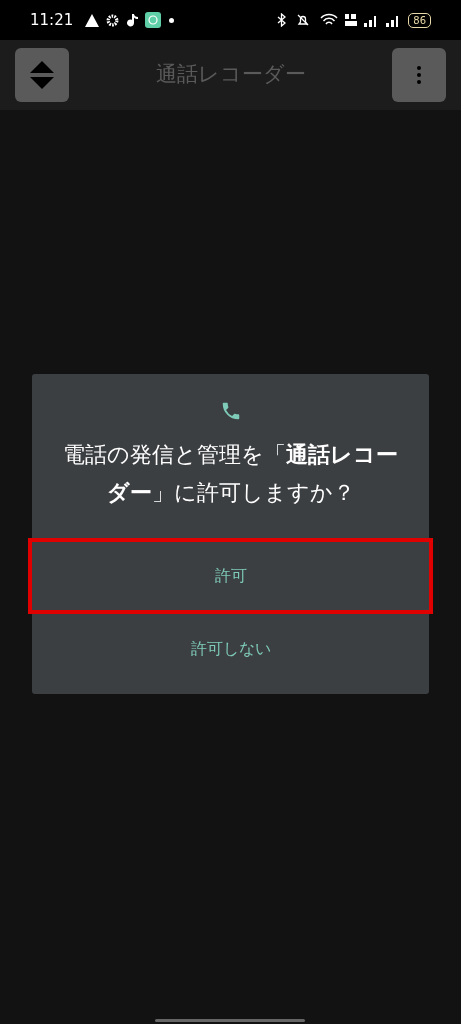 The width and height of the screenshot is (461, 1024). Describe the element at coordinates (172, 20) in the screenshot. I see `dot-icon` at that location.